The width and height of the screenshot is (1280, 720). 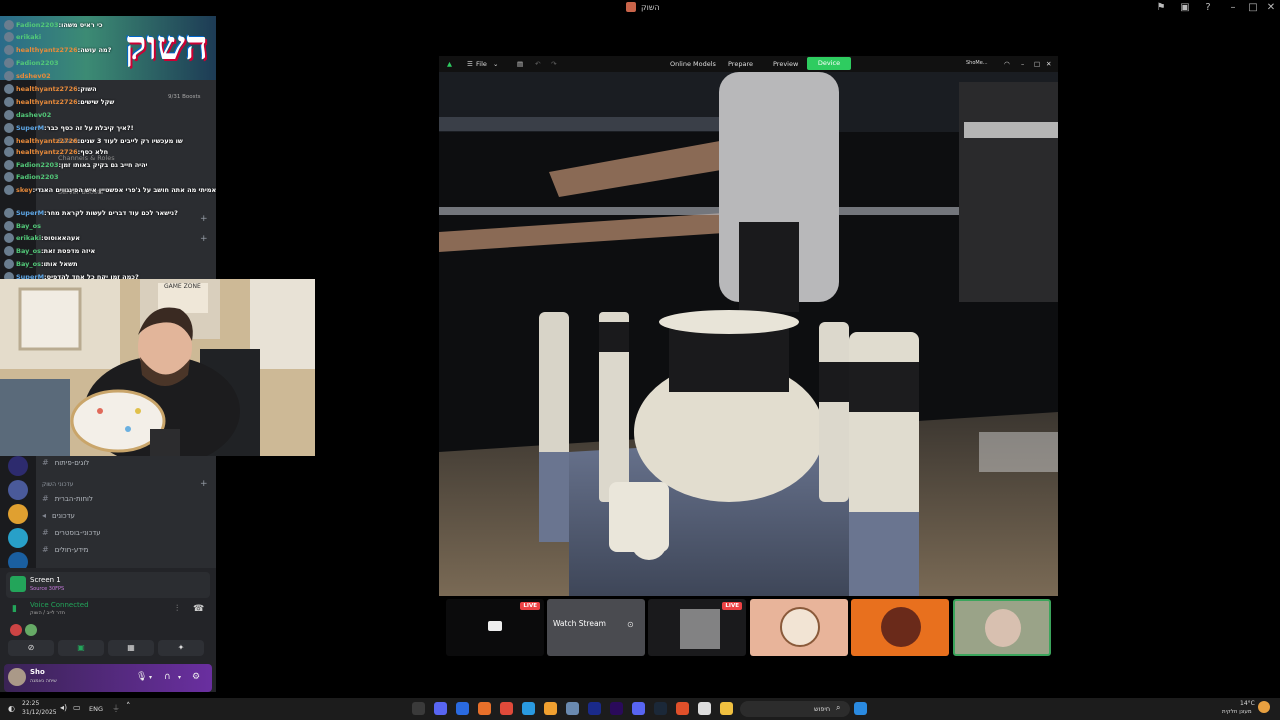 What do you see at coordinates (141, 677) in the screenshot?
I see `mic-icon: 🎙` at bounding box center [141, 677].